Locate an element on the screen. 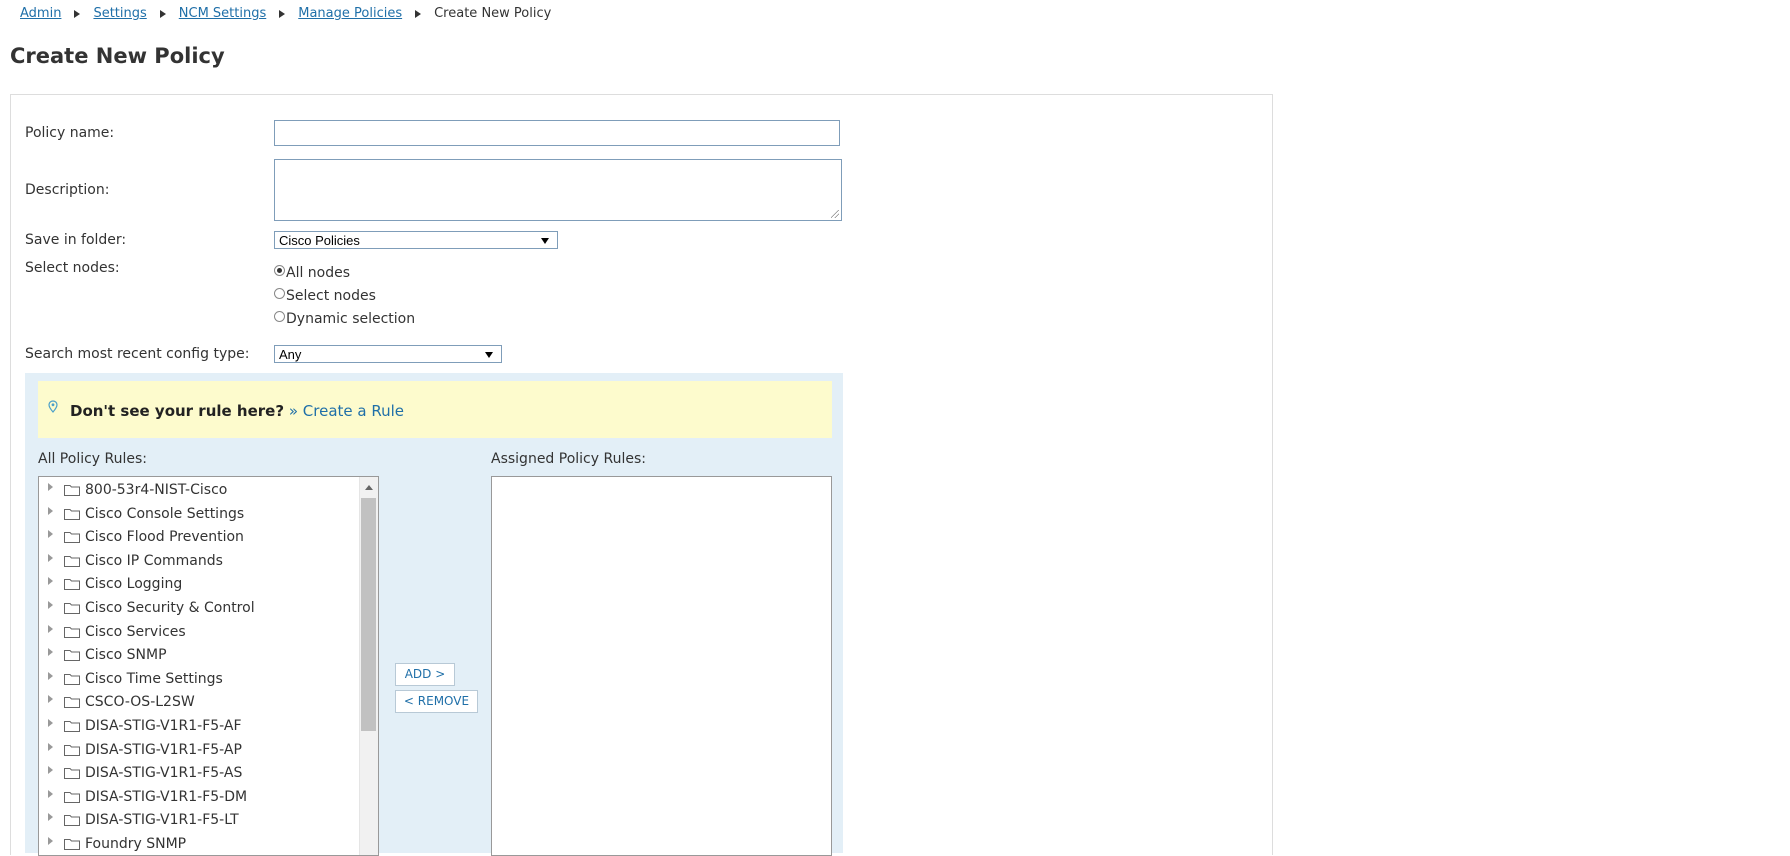 Image resolution: width=1790 pixels, height=856 pixels. tree-item: DISA-STIG-V1R1-F5-AF is located at coordinates (140, 726).